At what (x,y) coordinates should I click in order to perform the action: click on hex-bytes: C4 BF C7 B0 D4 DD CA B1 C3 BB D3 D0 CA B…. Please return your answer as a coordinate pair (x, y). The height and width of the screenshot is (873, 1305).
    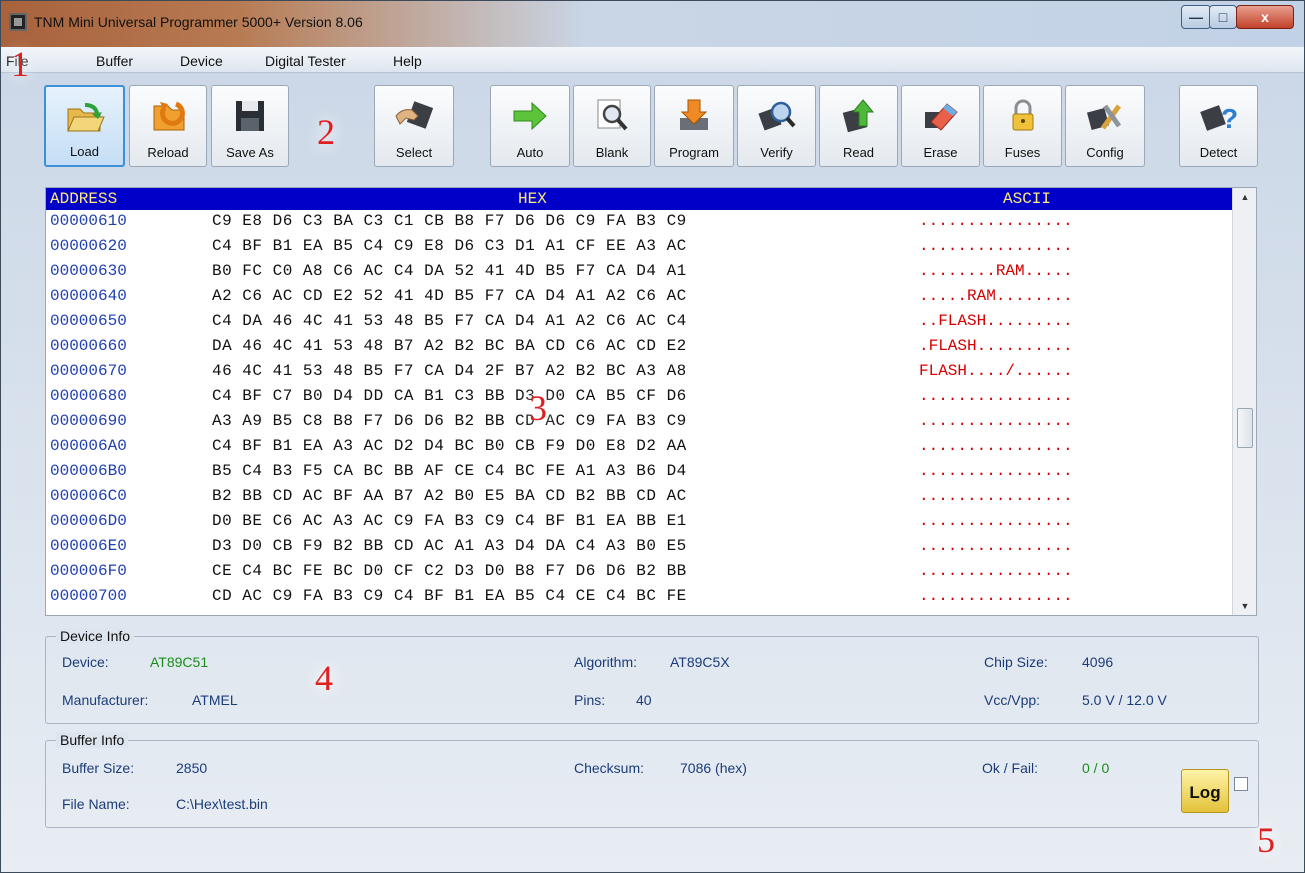
    Looking at the image, I should click on (449, 396).